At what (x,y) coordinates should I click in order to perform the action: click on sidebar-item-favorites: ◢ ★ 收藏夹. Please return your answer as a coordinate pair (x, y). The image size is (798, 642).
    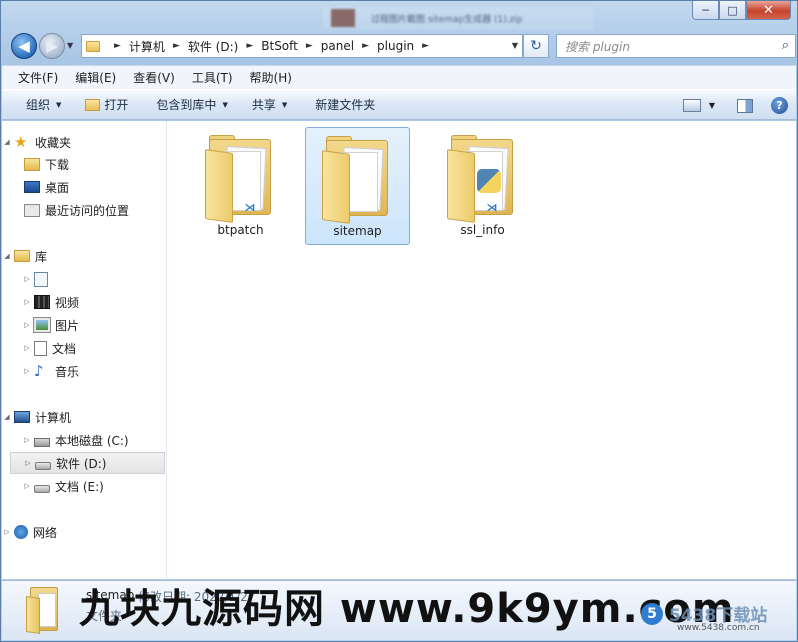
    Looking at the image, I should click on (84, 142).